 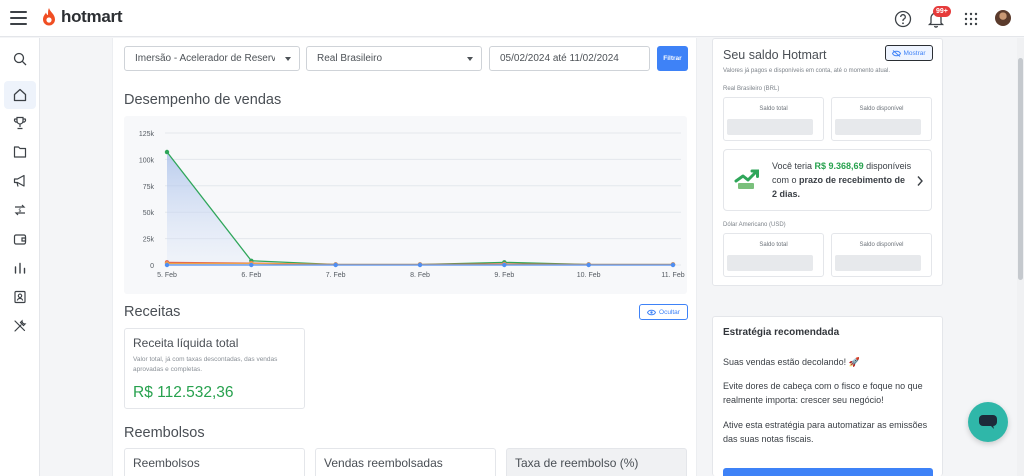 I want to click on net-revenue-title: Receita líquida total, so click(x=186, y=343).